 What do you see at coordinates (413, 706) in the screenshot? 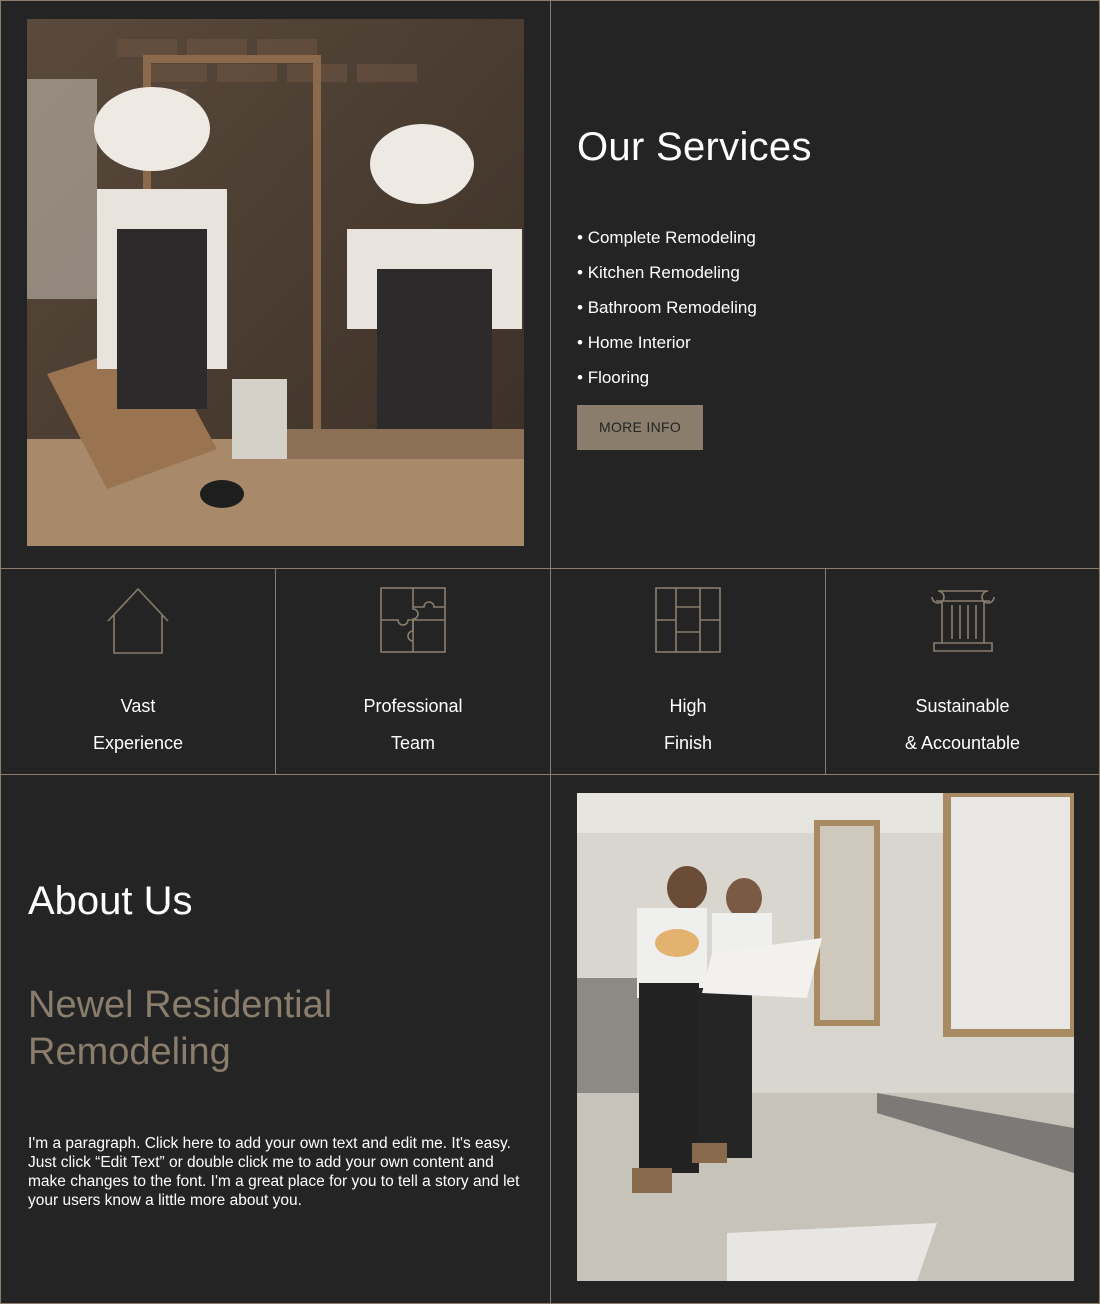
I see `feature-title: Professional` at bounding box center [413, 706].